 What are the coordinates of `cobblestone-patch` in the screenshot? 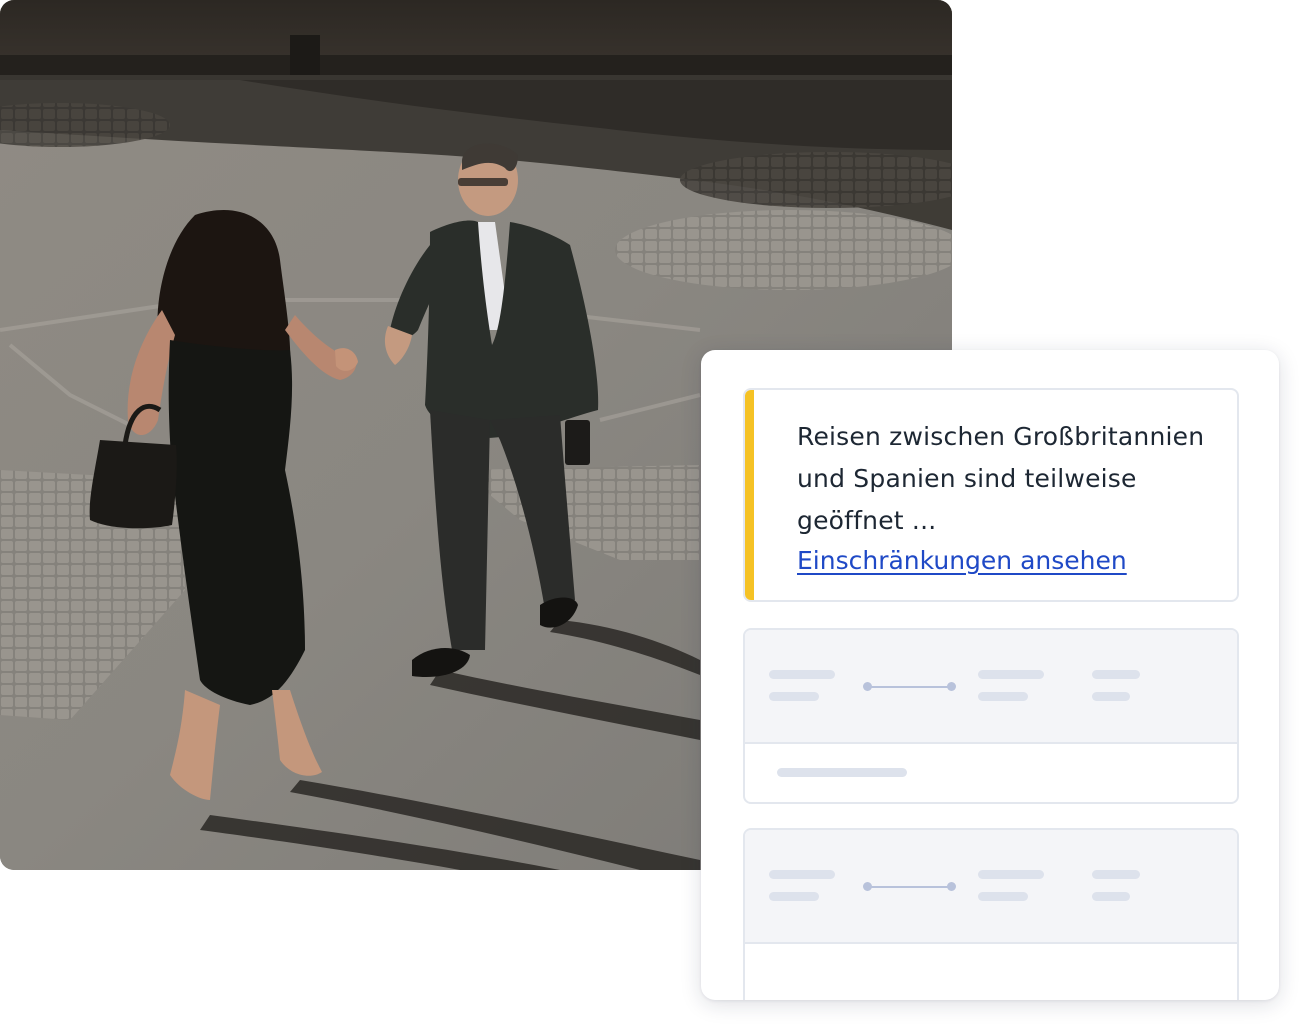 It's located at (783, 250).